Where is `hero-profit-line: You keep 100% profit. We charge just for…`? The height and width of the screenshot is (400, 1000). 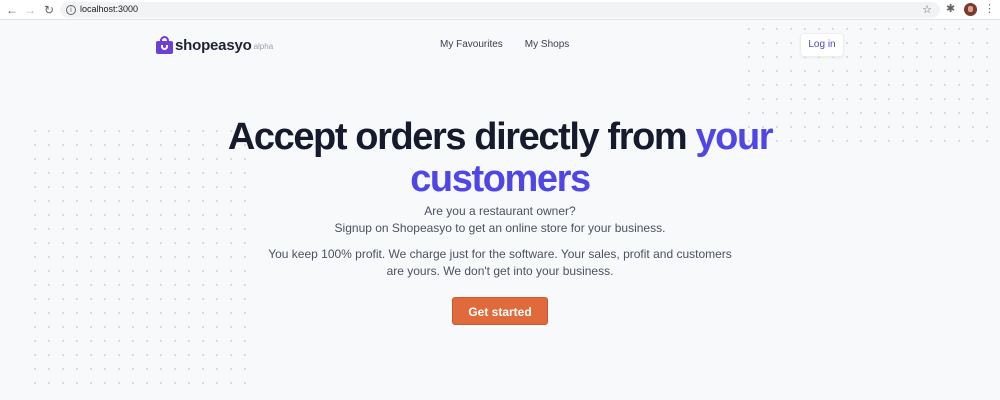
hero-profit-line: You keep 100% profit. We charge just for… is located at coordinates (500, 254).